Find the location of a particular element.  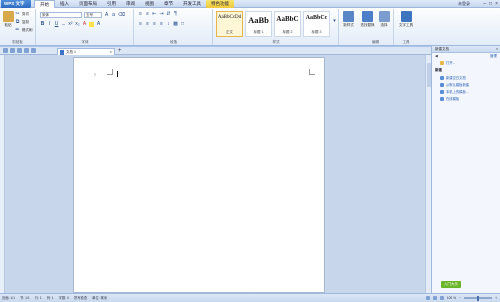

paste-button: 粘贴 is located at coordinates (8, 19).